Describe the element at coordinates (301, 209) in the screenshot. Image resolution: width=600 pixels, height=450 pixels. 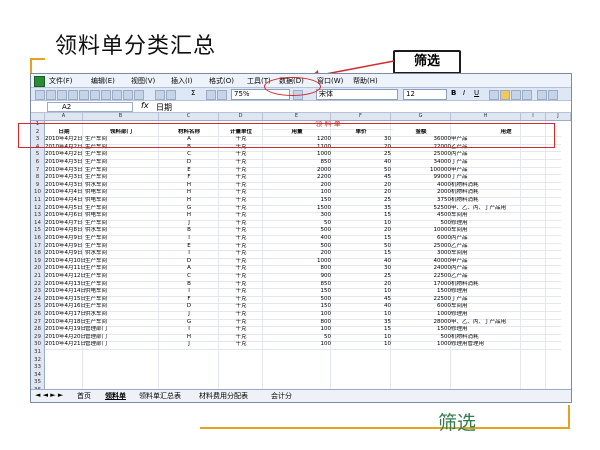
I see `sheet-row: 12 2010年4月5日 生产车间 G 千克 1500 35 52500 甲、乙、丙、丁产品用` at that location.